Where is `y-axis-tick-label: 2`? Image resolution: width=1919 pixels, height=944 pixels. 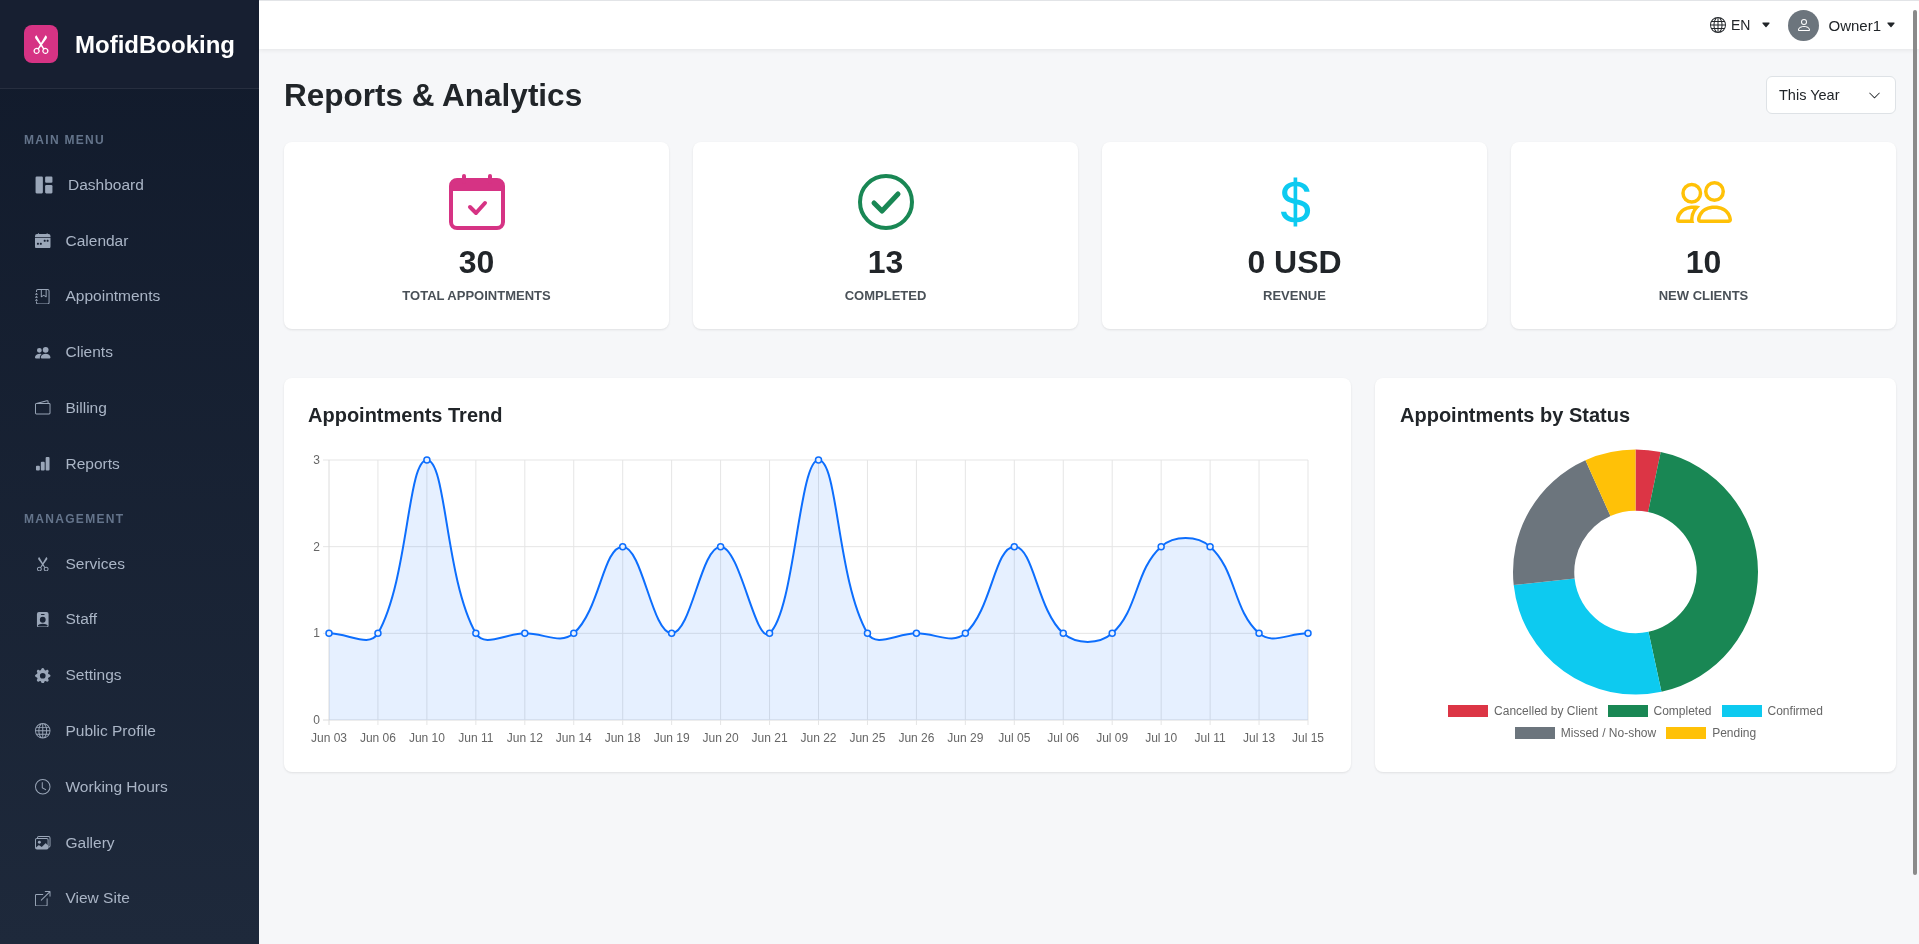 y-axis-tick-label: 2 is located at coordinates (316, 546).